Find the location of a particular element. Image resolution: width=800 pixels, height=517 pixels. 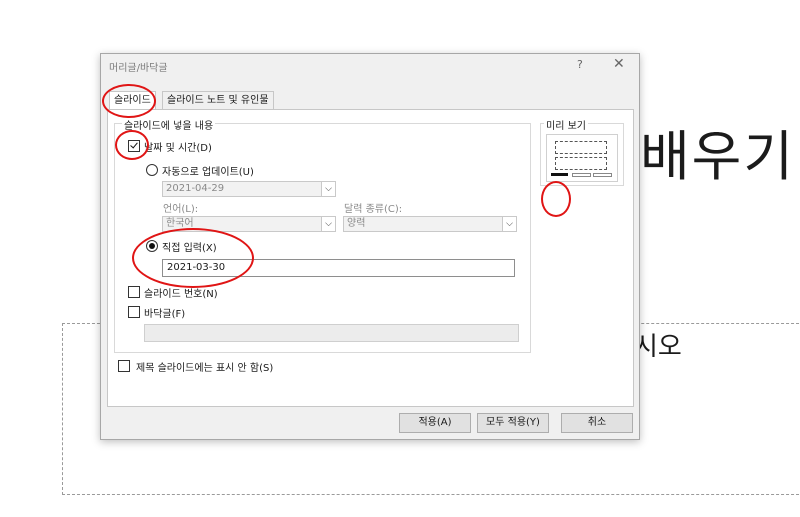

auto-update-radio is located at coordinates (152, 170).